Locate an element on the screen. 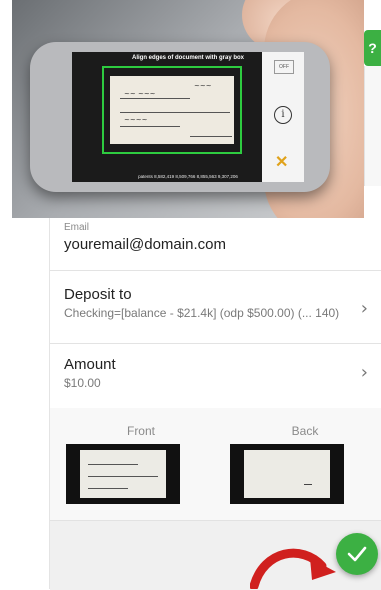 This screenshot has height=590, width=381. front-image-column: Front is located at coordinates (141, 423).